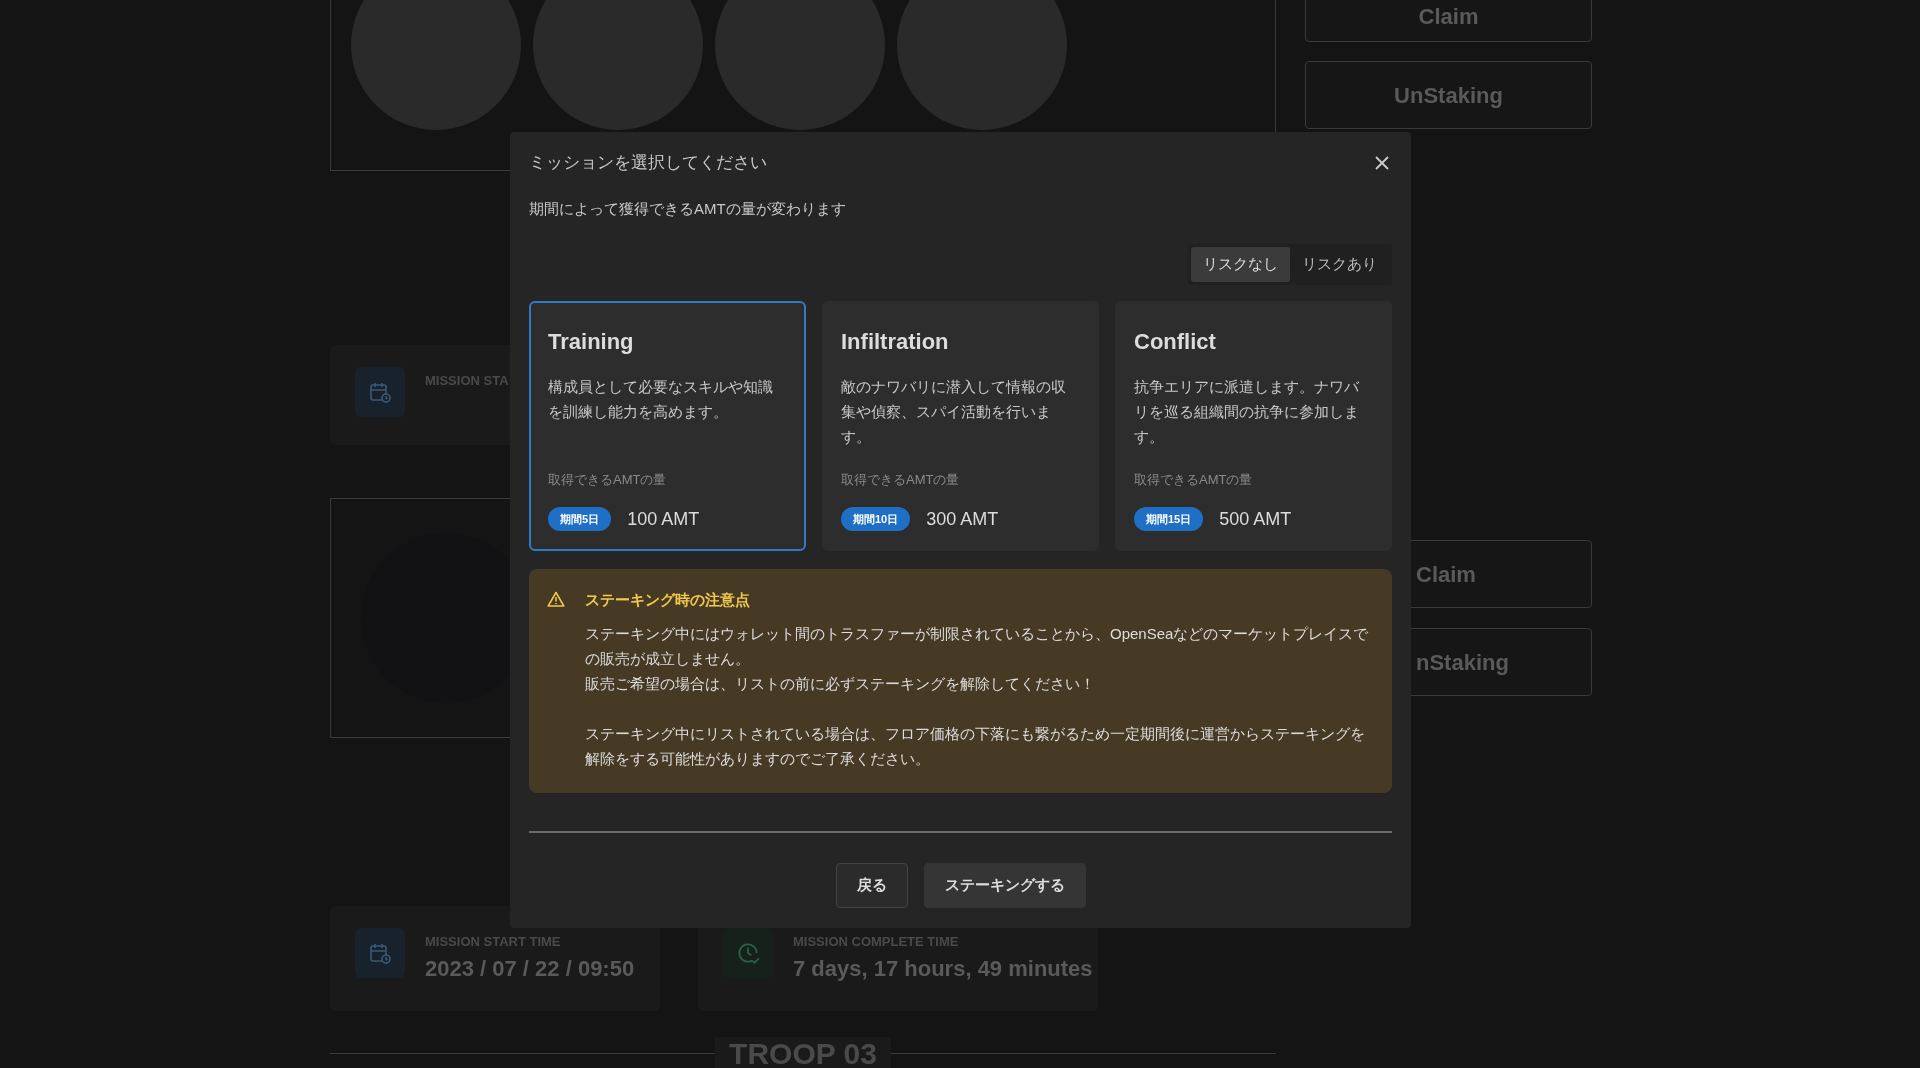 Image resolution: width=1920 pixels, height=1068 pixels. Describe the element at coordinates (591, 341) in the screenshot. I see `mission-name: Training` at that location.